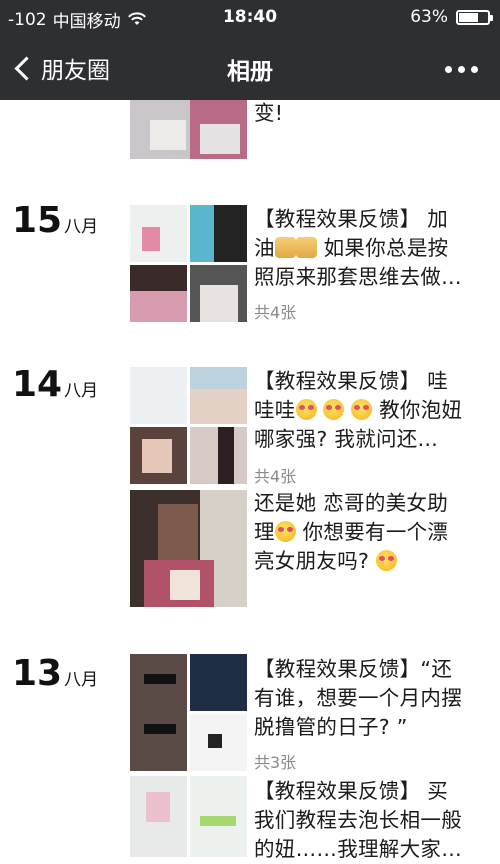  Describe the element at coordinates (461, 69) in the screenshot. I see `more-dots-icon` at that location.